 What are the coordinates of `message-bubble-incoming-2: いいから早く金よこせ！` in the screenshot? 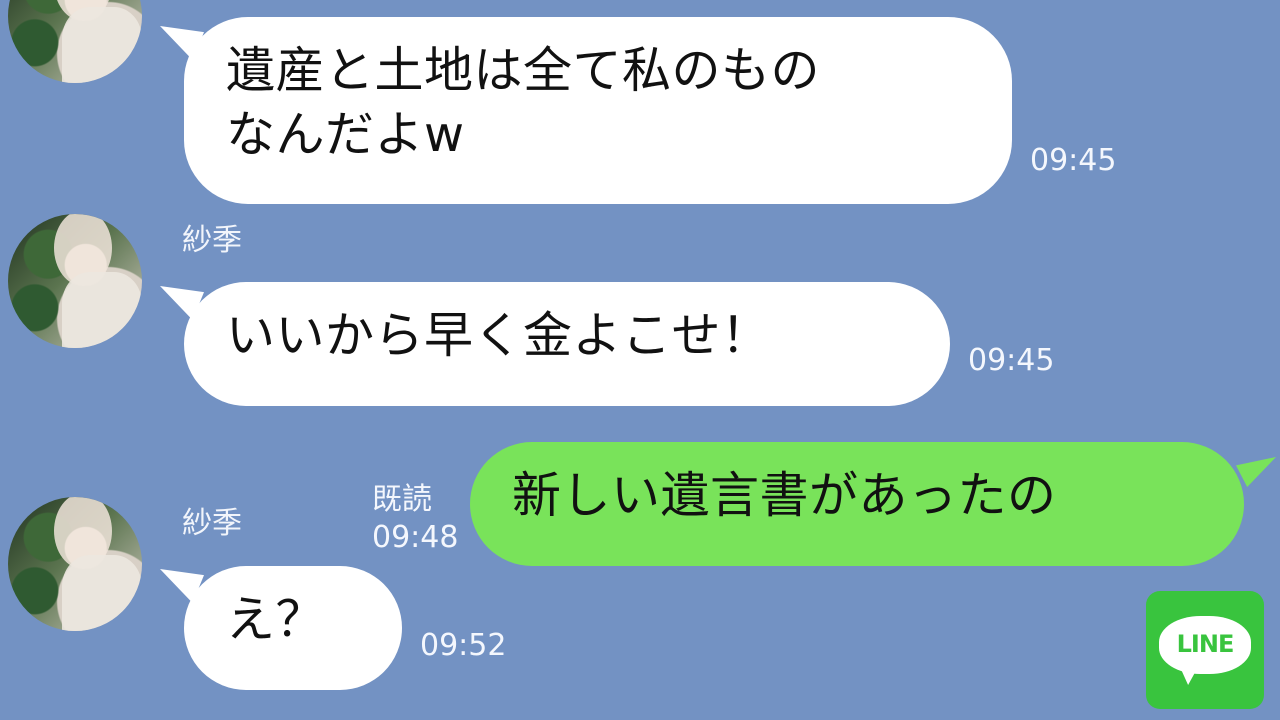 It's located at (567, 344).